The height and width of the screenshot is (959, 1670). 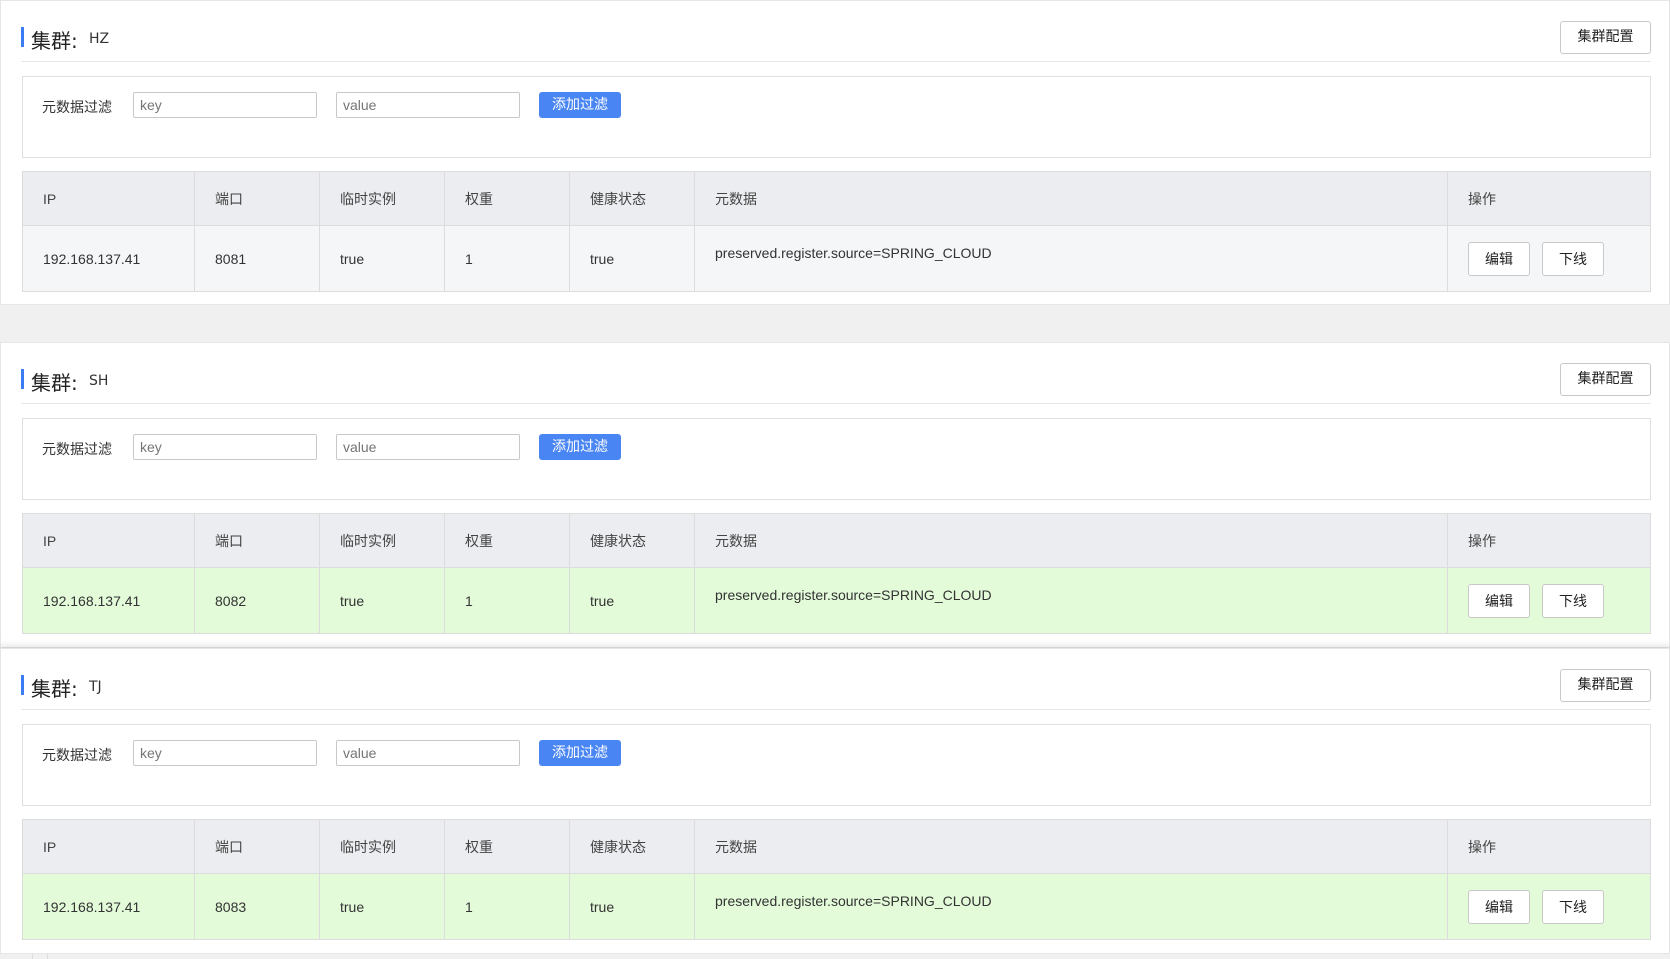 What do you see at coordinates (99, 381) in the screenshot?
I see `cluster-name: SH` at bounding box center [99, 381].